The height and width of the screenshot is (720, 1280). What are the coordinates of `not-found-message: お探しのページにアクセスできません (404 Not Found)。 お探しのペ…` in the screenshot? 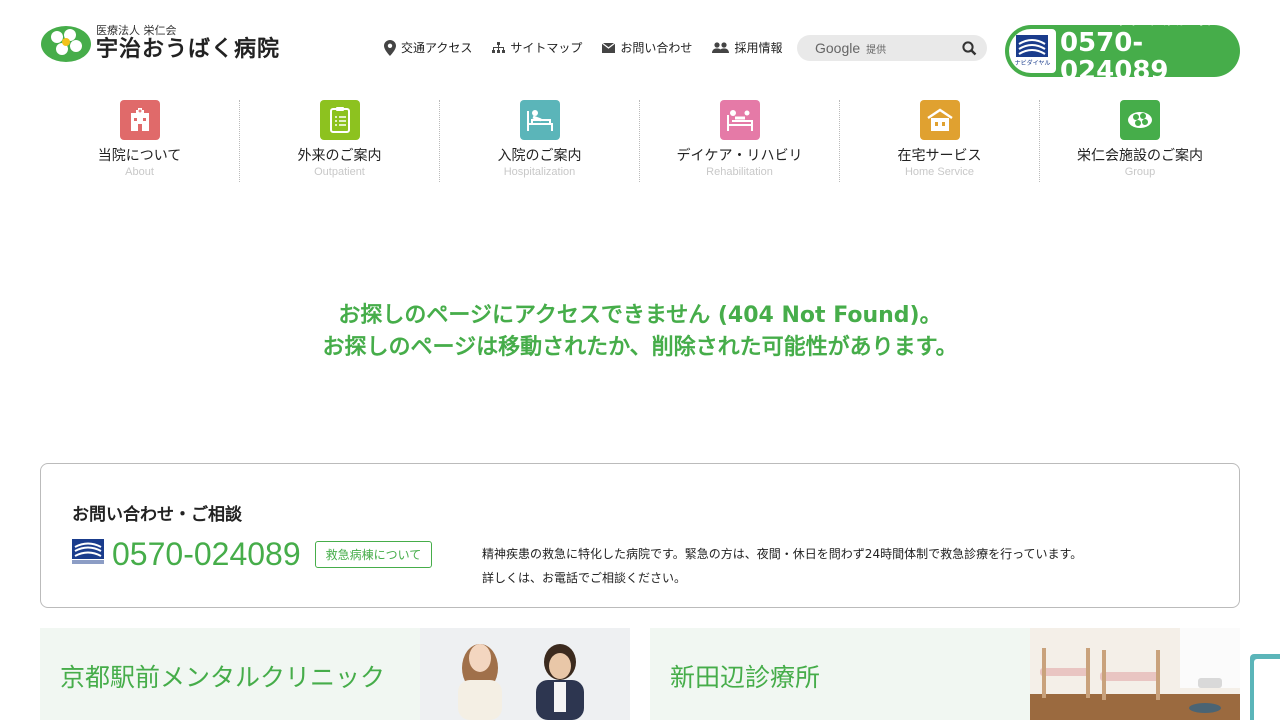 It's located at (640, 332).